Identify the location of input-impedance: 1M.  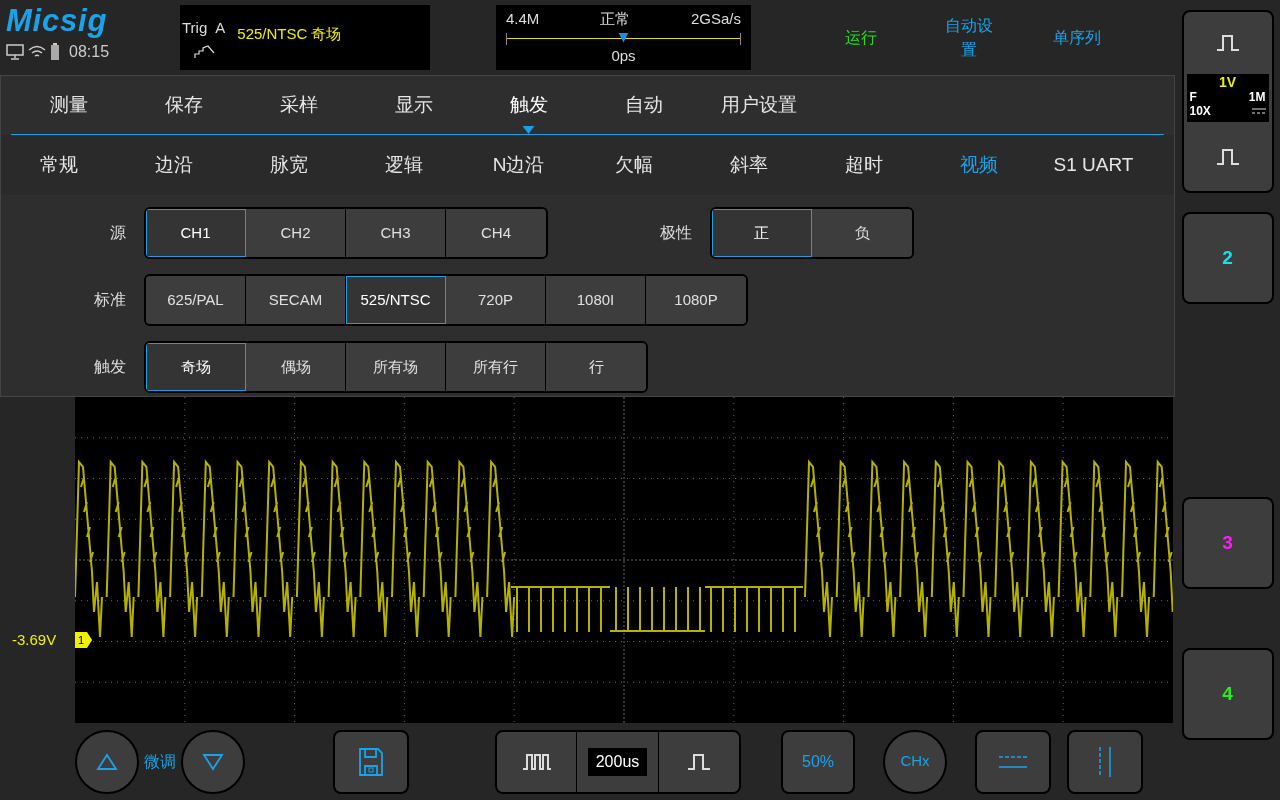
(1257, 97).